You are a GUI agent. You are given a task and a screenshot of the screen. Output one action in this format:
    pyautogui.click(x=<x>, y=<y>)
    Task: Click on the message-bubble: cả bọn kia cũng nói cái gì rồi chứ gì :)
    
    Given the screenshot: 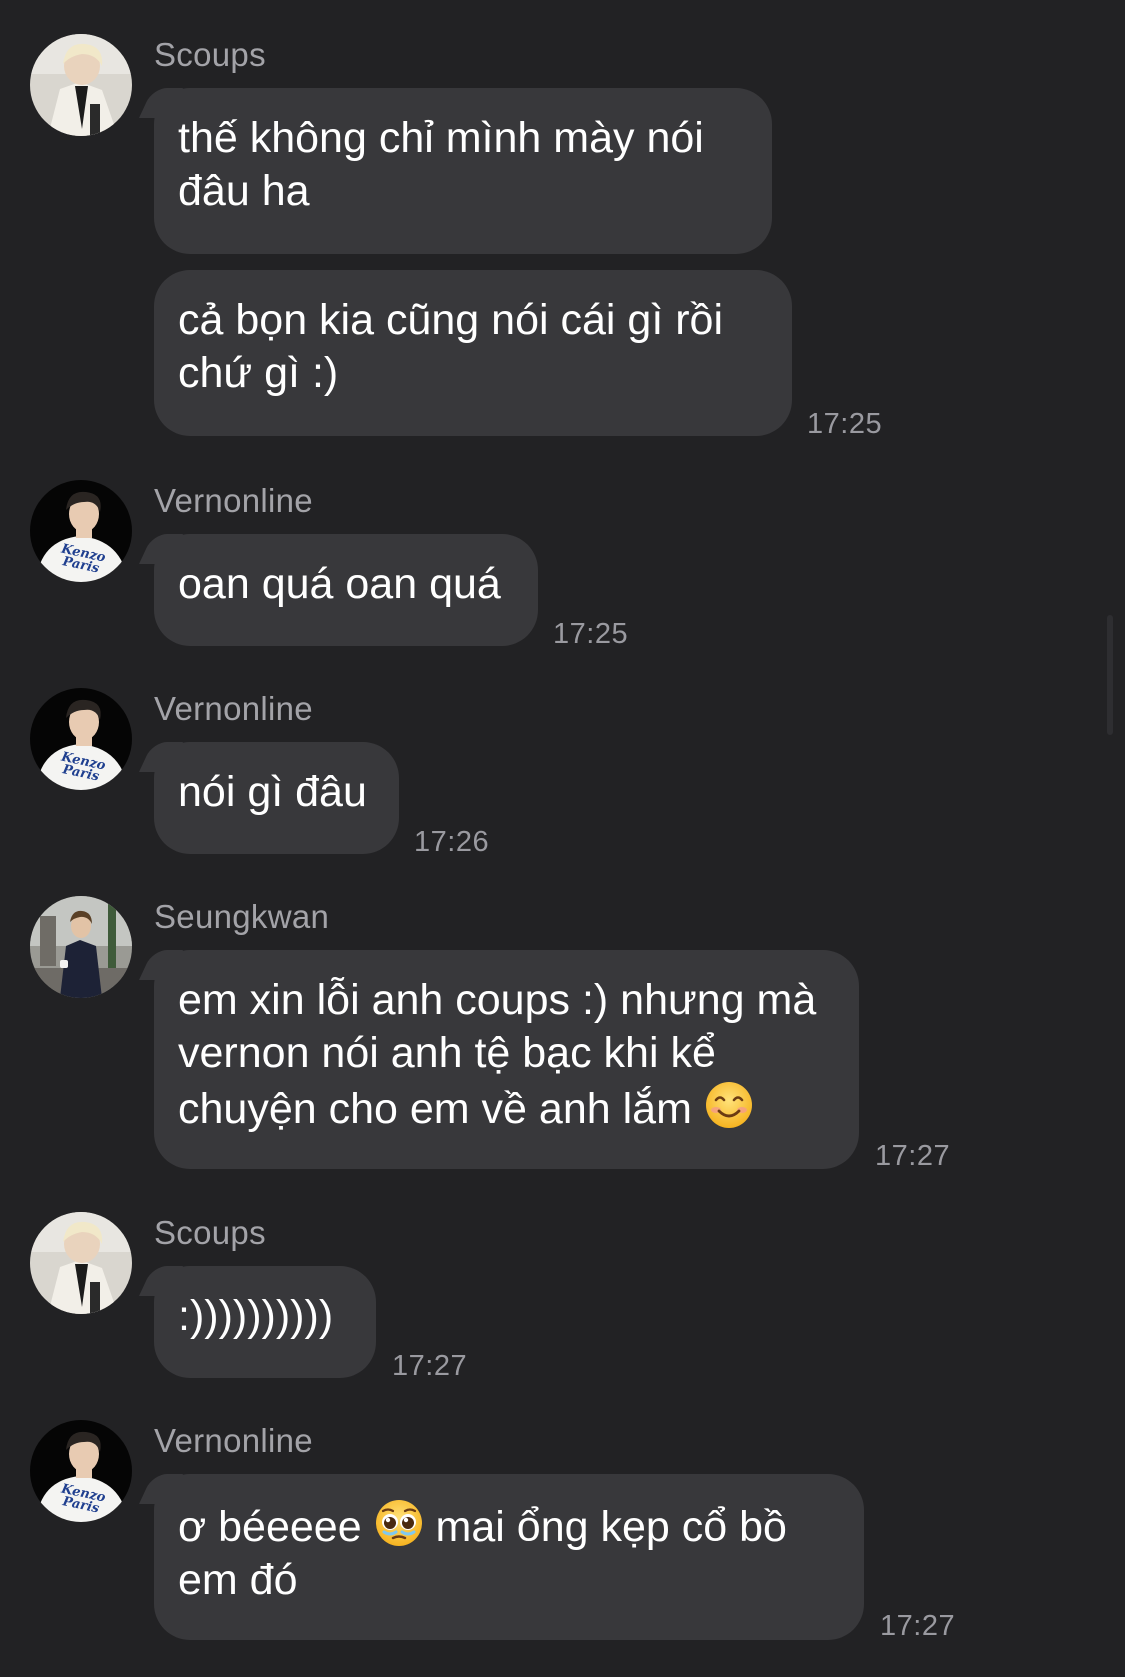 What is the action you would take?
    pyautogui.click(x=473, y=353)
    